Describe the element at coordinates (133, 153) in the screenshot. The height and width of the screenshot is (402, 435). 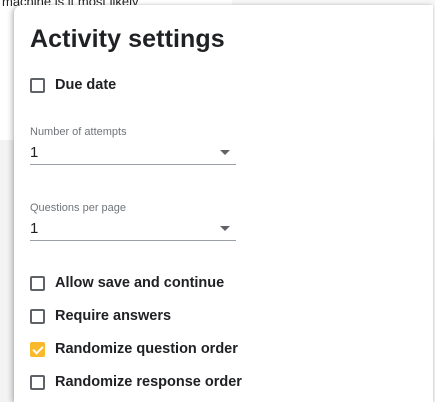
I see `number-of-attempts-select: 1` at that location.